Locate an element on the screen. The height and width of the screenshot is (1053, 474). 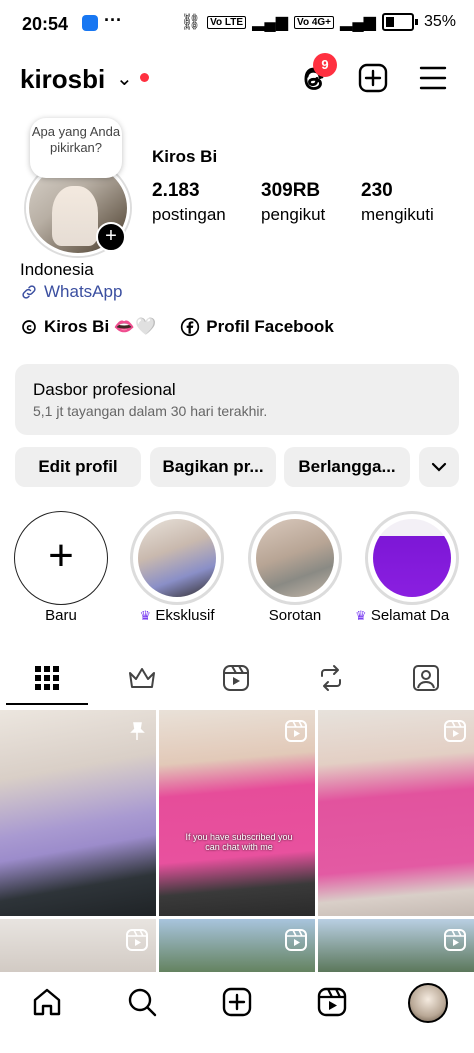
repost-icon is located at coordinates (331, 678).